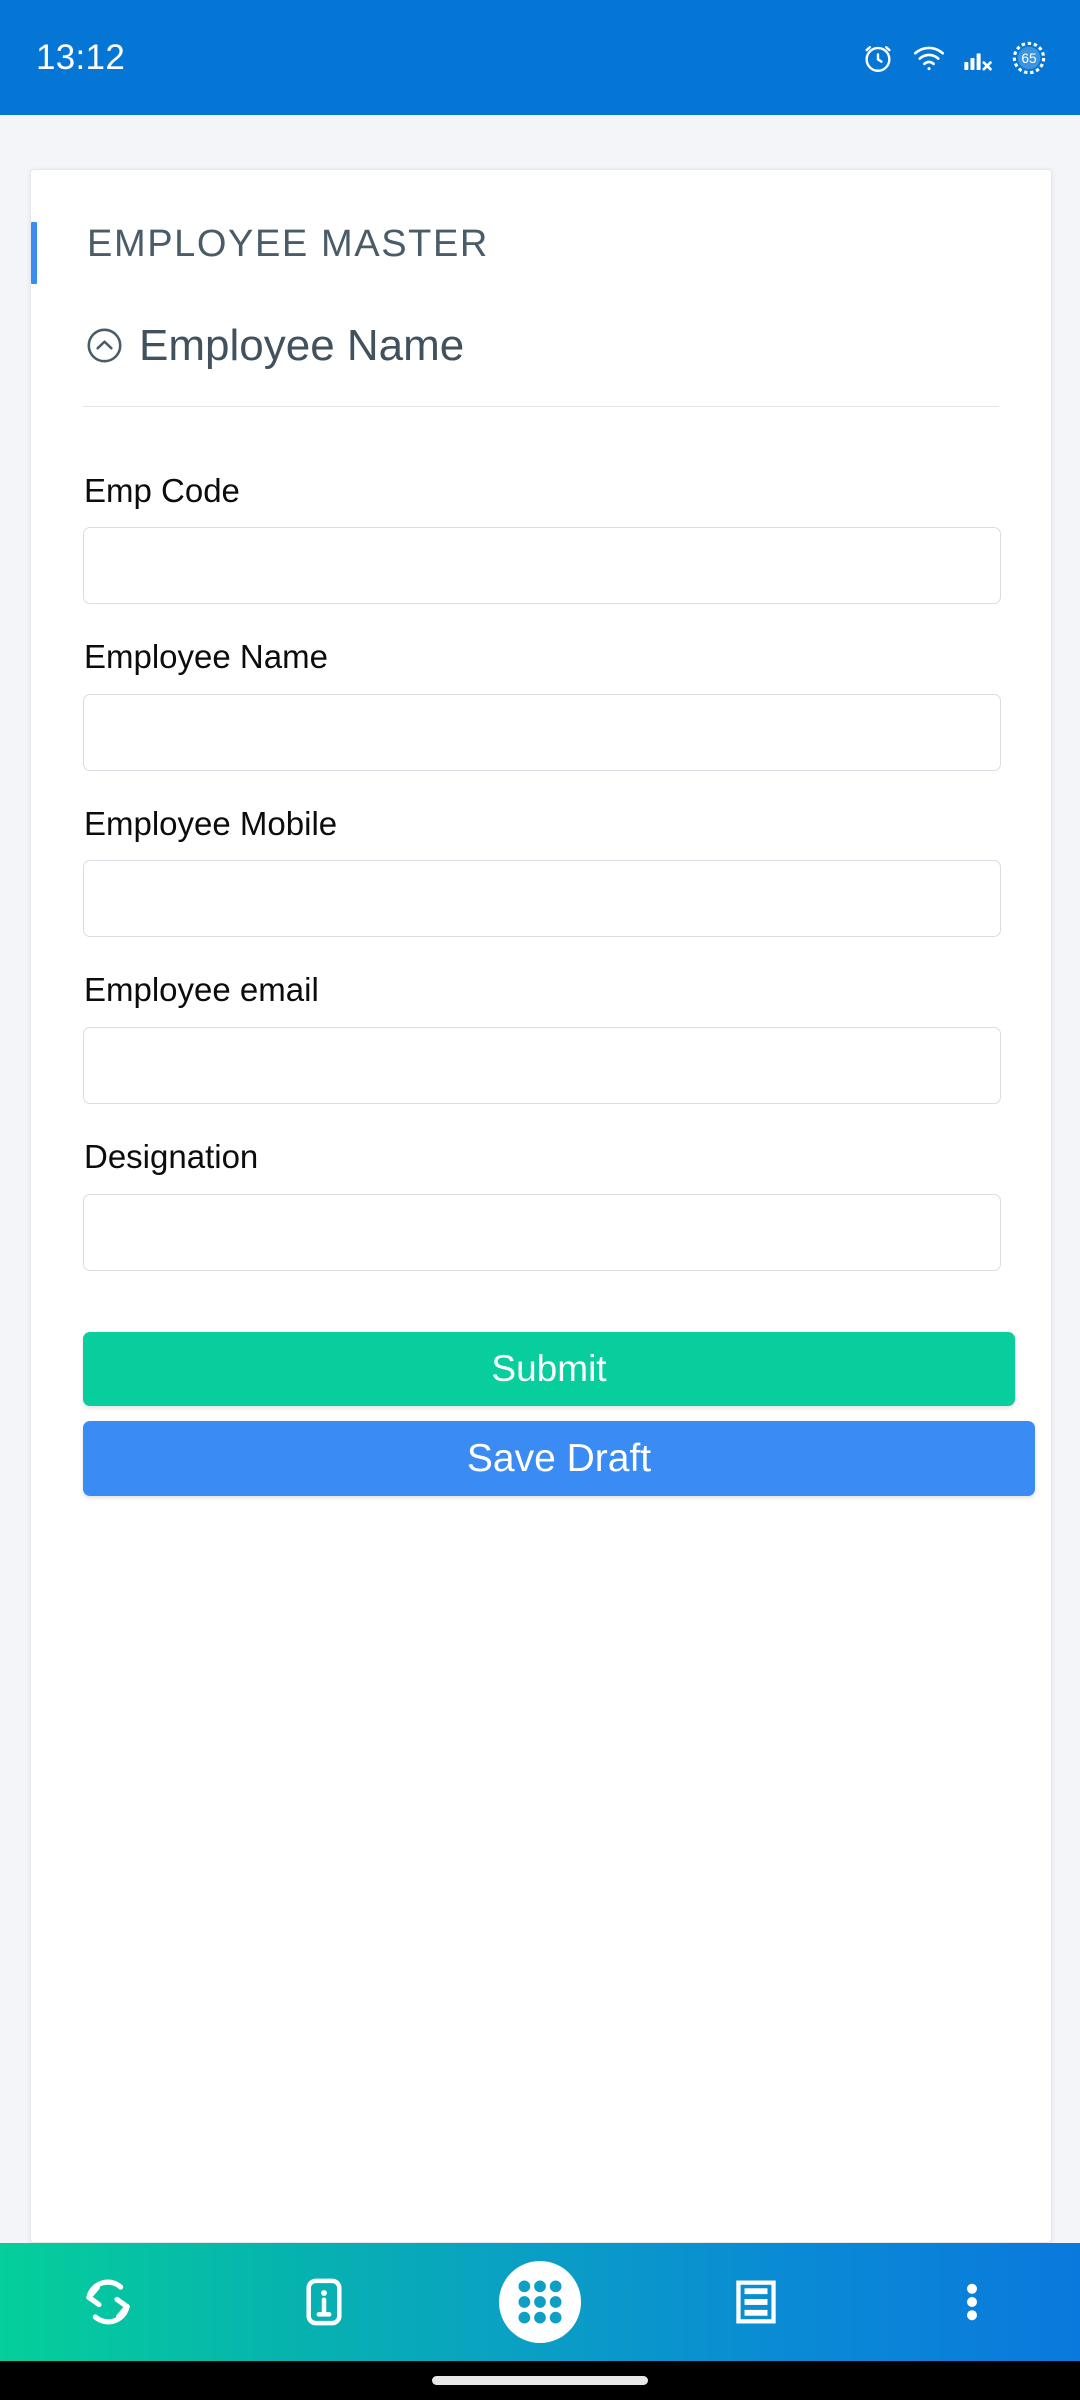 This screenshot has width=1080, height=2400. What do you see at coordinates (567, 345) in the screenshot?
I see `section-header: Employee Name` at bounding box center [567, 345].